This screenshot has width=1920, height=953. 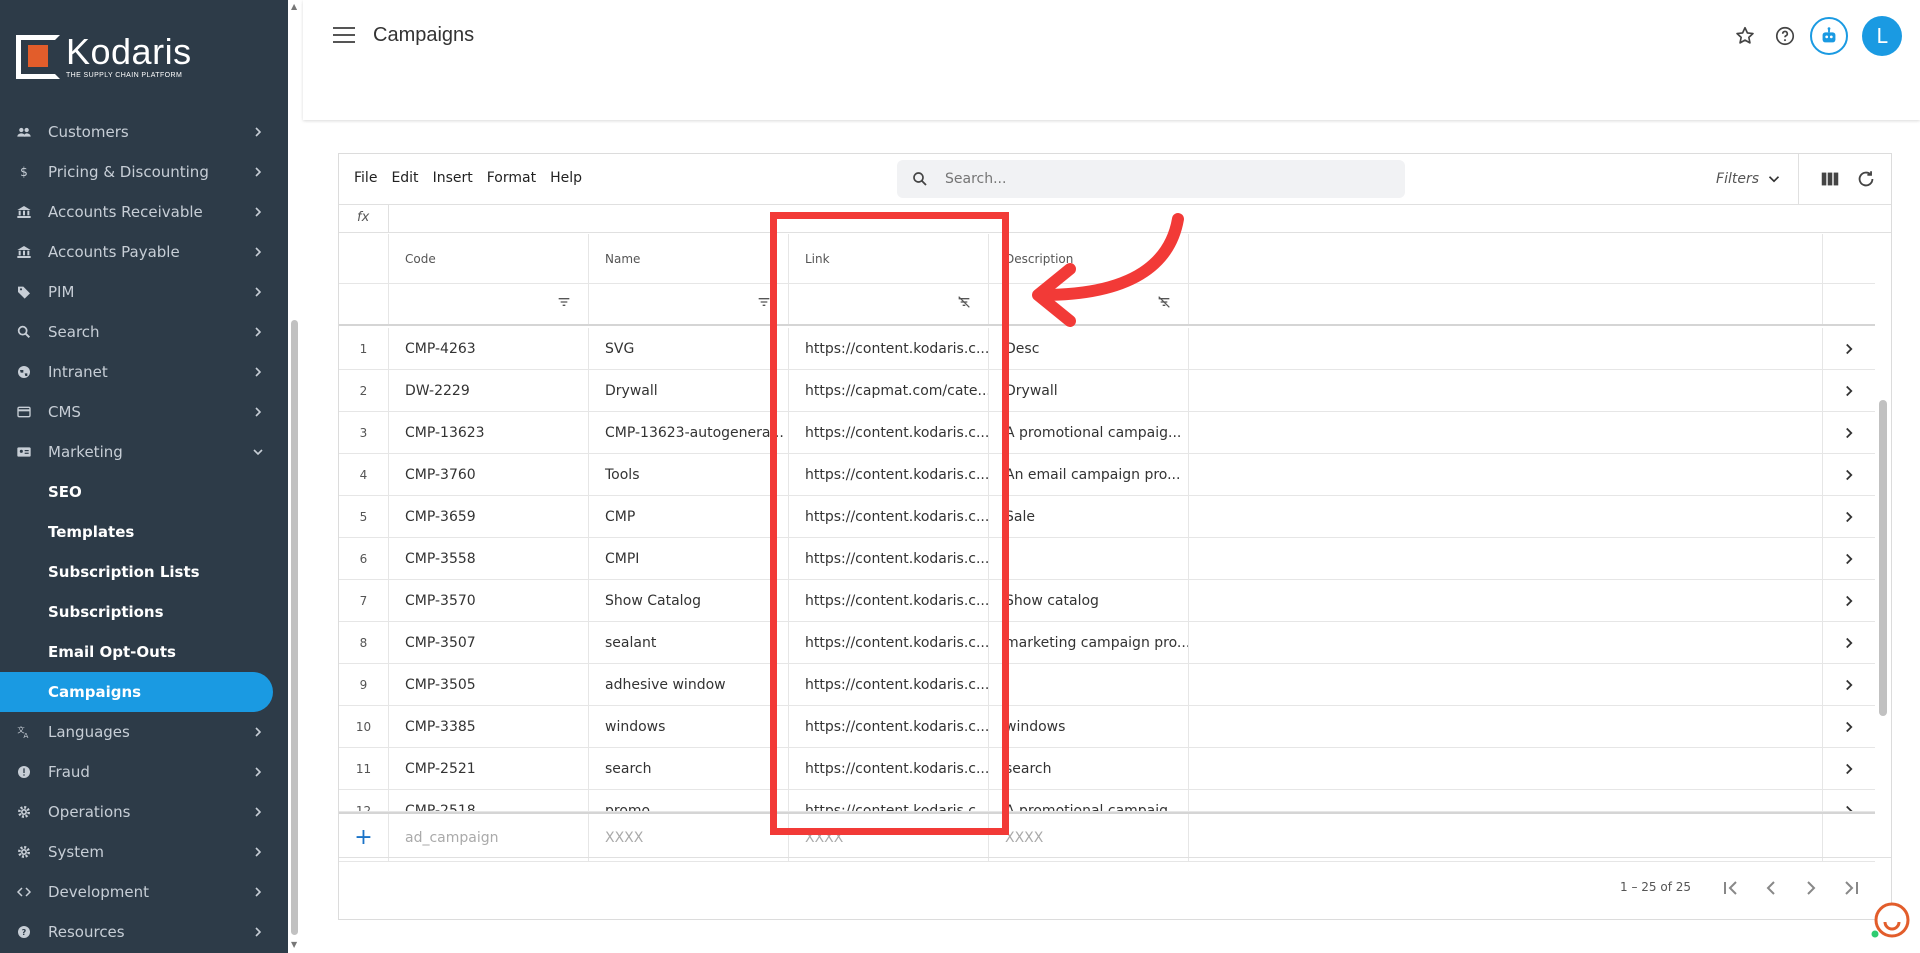 What do you see at coordinates (144, 932) in the screenshot?
I see `sidebar-item-resources: ? Resources` at bounding box center [144, 932].